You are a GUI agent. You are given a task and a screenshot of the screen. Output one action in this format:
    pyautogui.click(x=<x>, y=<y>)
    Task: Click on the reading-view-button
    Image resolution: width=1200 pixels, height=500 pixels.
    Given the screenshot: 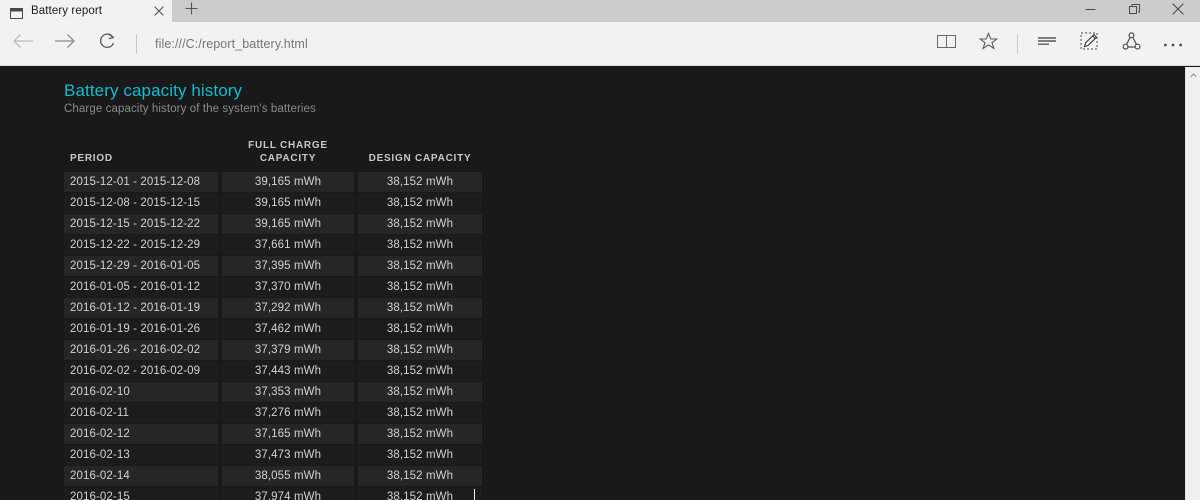 What is the action you would take?
    pyautogui.click(x=946, y=44)
    